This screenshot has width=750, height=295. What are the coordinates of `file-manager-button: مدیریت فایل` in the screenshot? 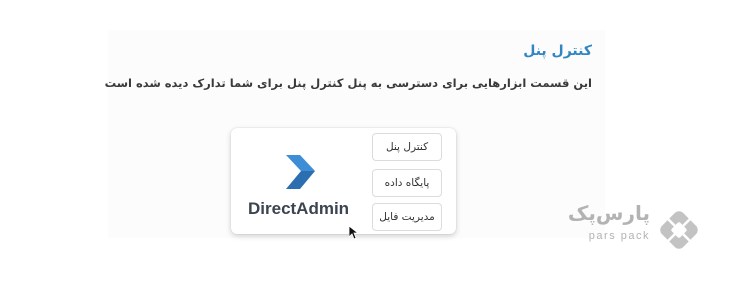 It's located at (407, 217).